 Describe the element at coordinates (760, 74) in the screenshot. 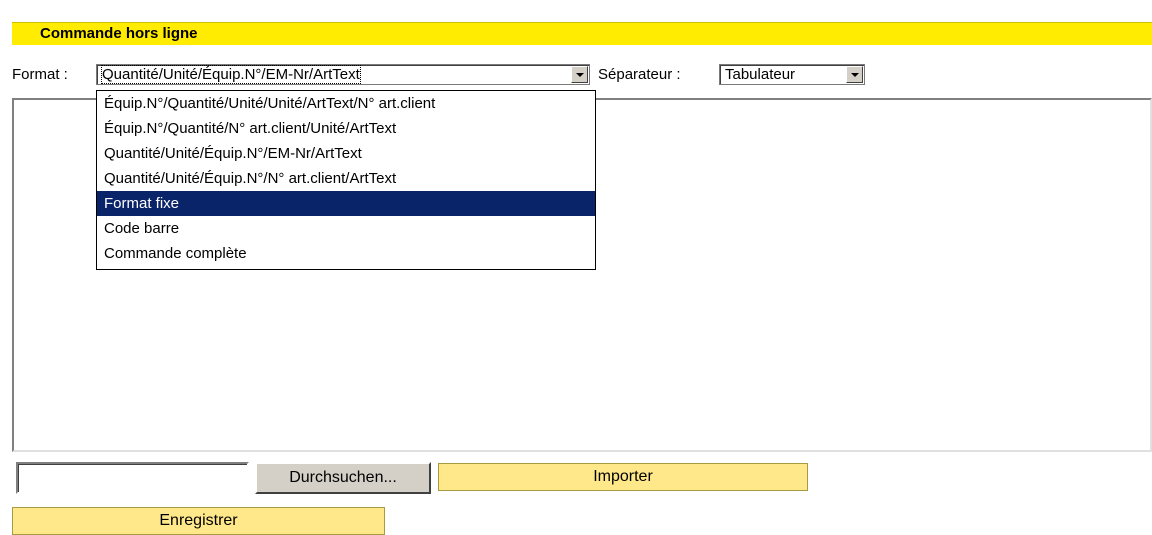

I see `separator-select-value: Tabulateur` at that location.